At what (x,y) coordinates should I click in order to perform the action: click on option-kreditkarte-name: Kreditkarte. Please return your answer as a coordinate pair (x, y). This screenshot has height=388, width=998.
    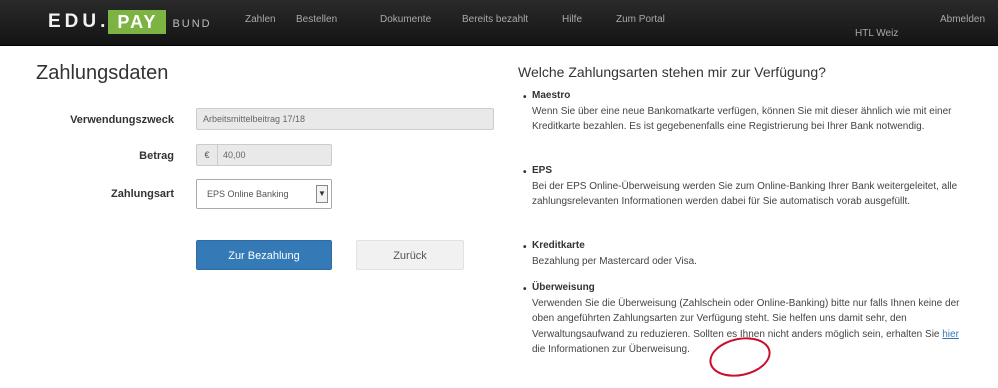
    Looking at the image, I should click on (558, 245).